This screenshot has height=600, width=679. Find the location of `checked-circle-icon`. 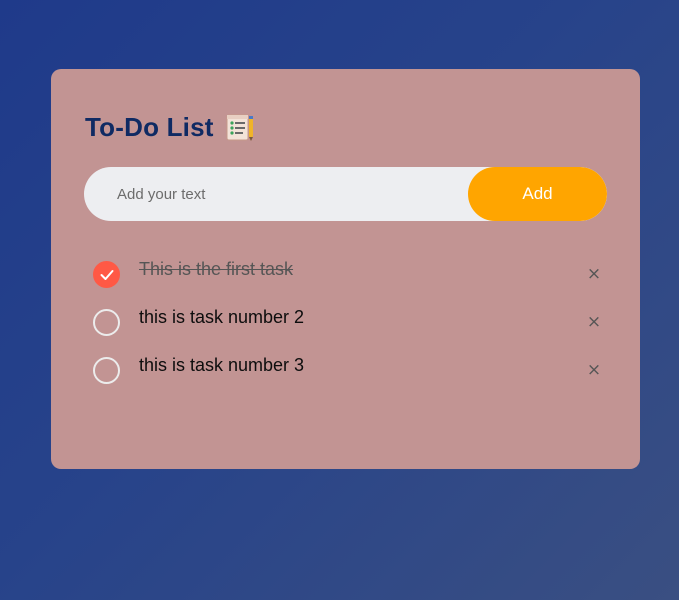

checked-circle-icon is located at coordinates (106, 274).